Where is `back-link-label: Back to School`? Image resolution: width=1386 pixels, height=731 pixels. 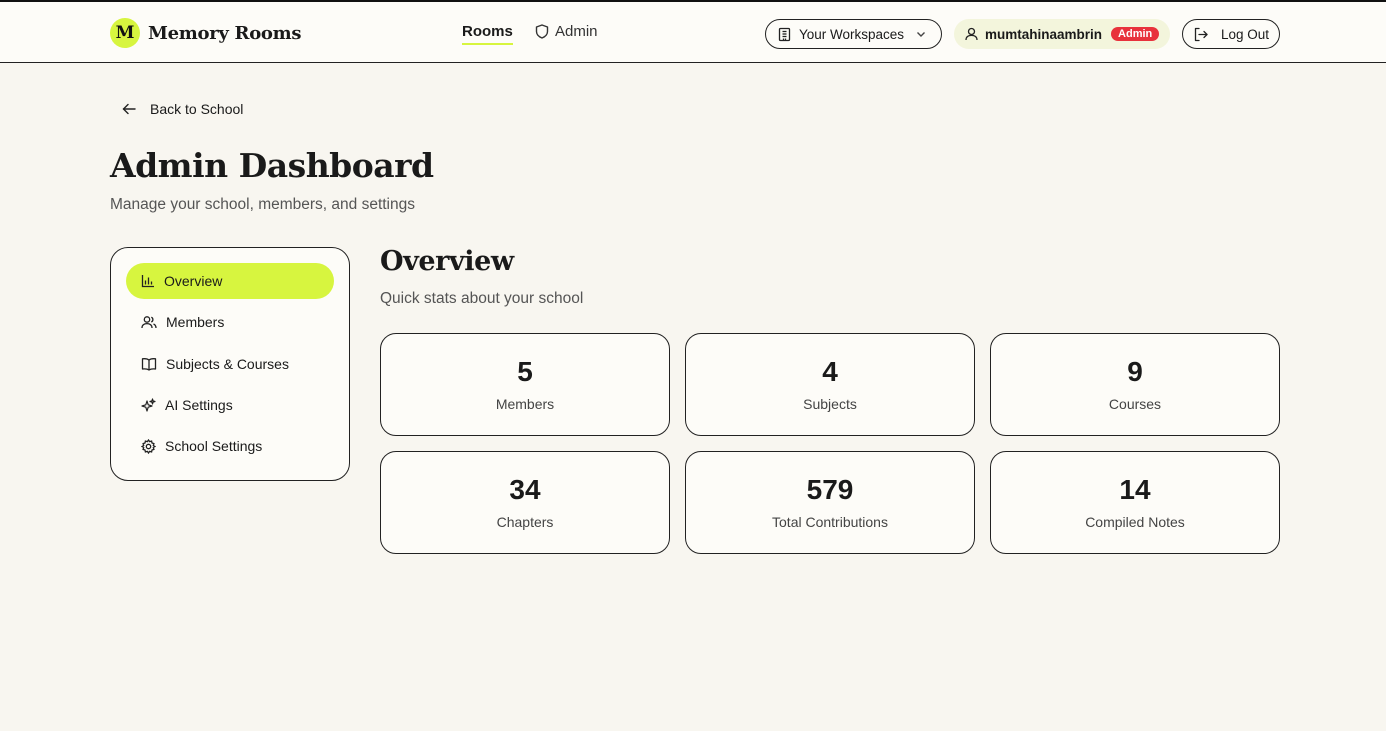 back-link-label: Back to School is located at coordinates (197, 109).